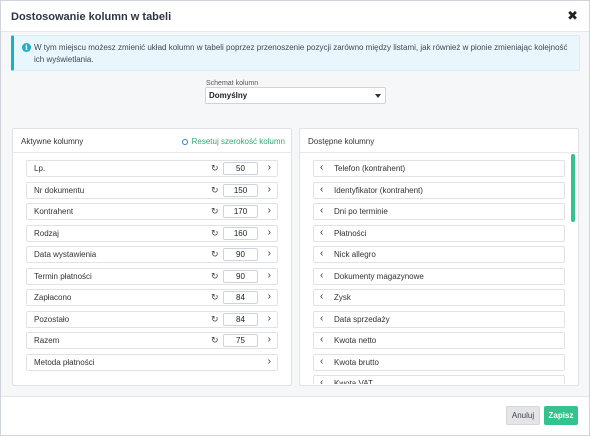 This screenshot has height=436, width=590. Describe the element at coordinates (355, 254) in the screenshot. I see `available-column-label: Nick allegro` at that location.